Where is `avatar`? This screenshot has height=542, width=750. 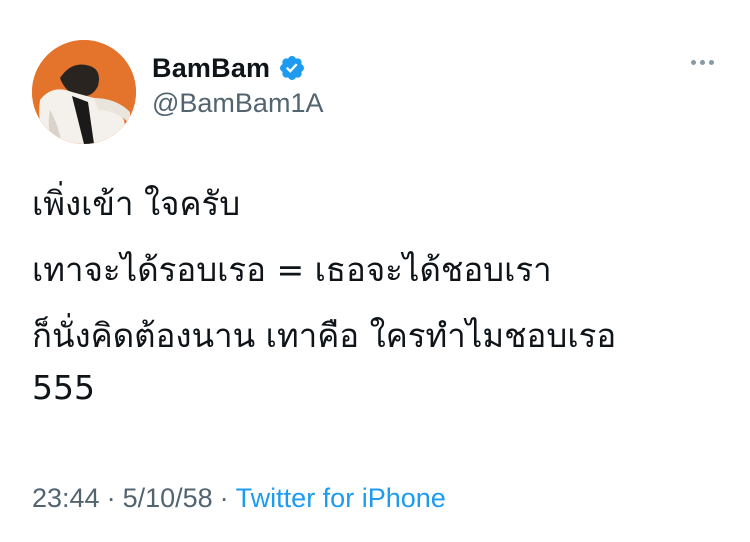 avatar is located at coordinates (84, 92).